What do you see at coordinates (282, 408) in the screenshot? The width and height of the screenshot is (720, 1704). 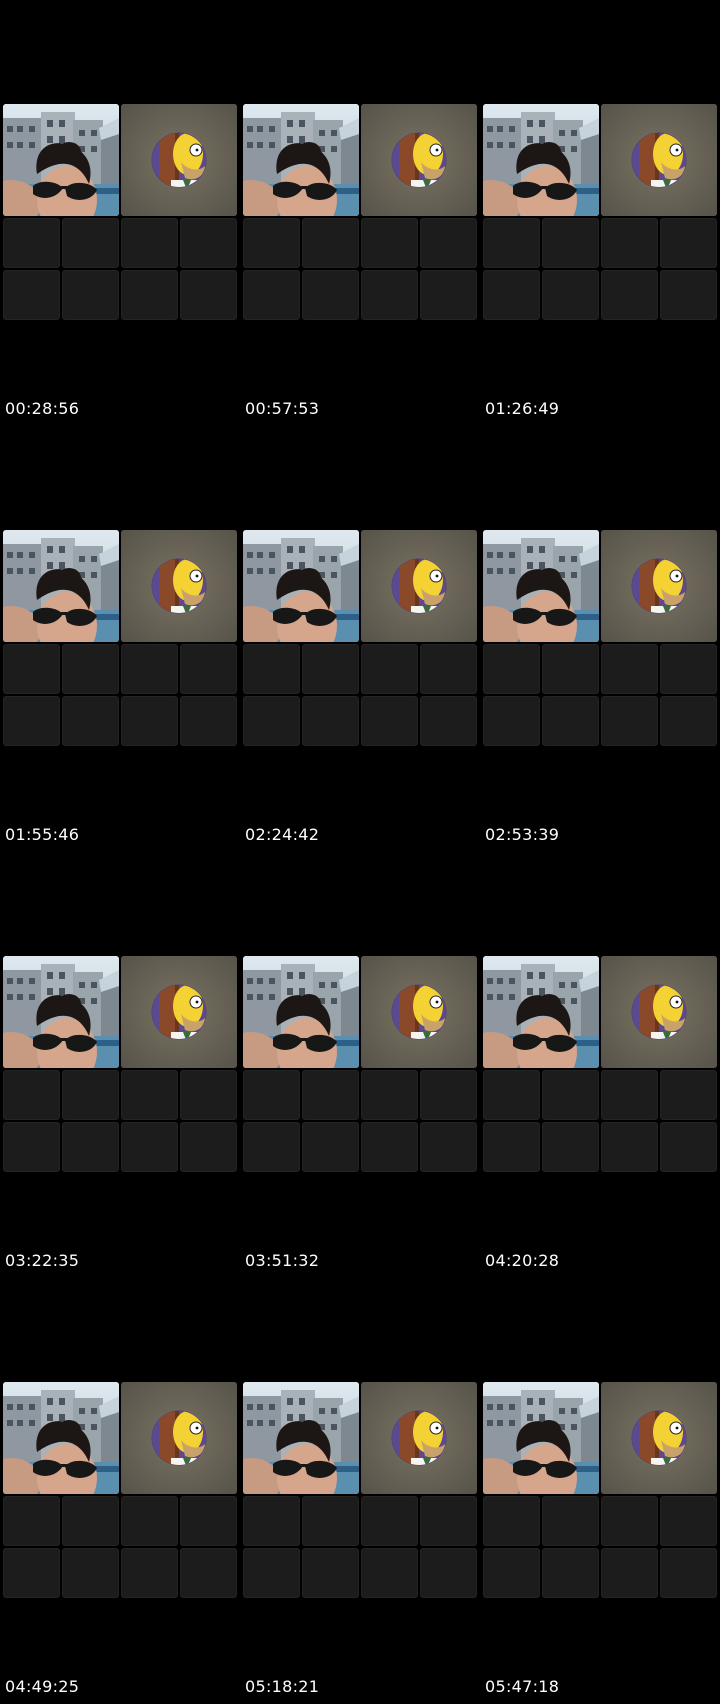 I see `frame-timestamp: 00:57:53` at bounding box center [282, 408].